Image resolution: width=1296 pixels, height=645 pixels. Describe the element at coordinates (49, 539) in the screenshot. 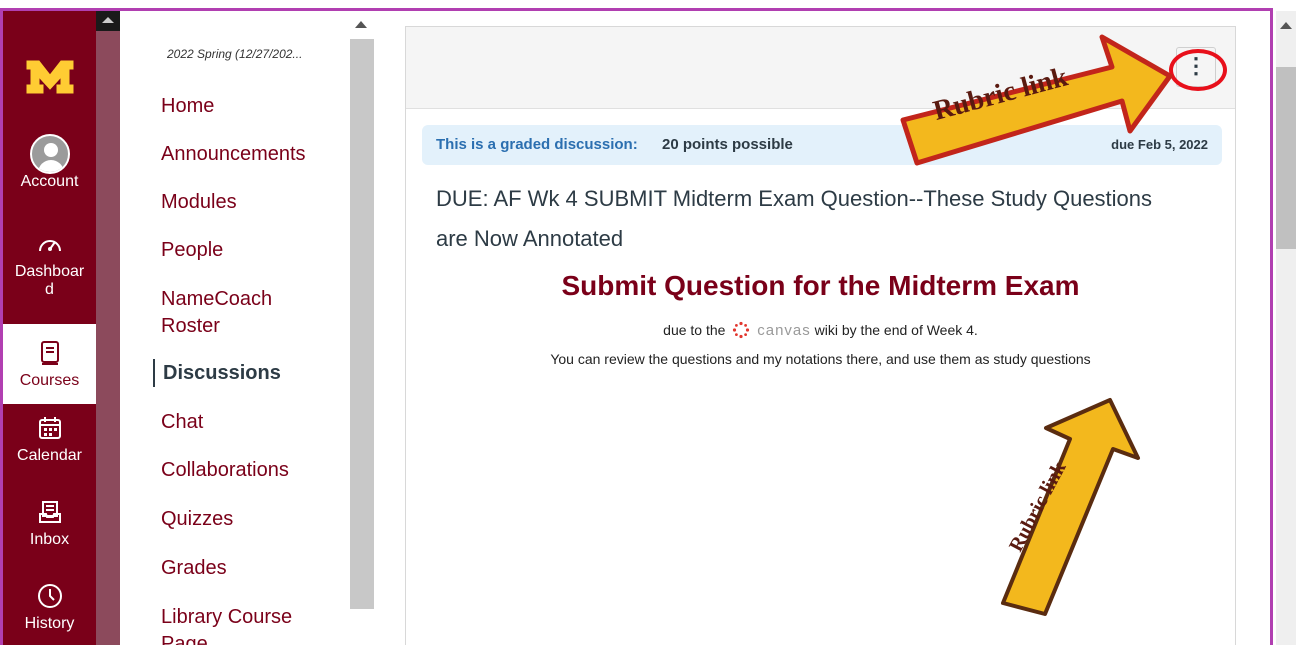

I see `nav-inbox-label: Inbox` at that location.